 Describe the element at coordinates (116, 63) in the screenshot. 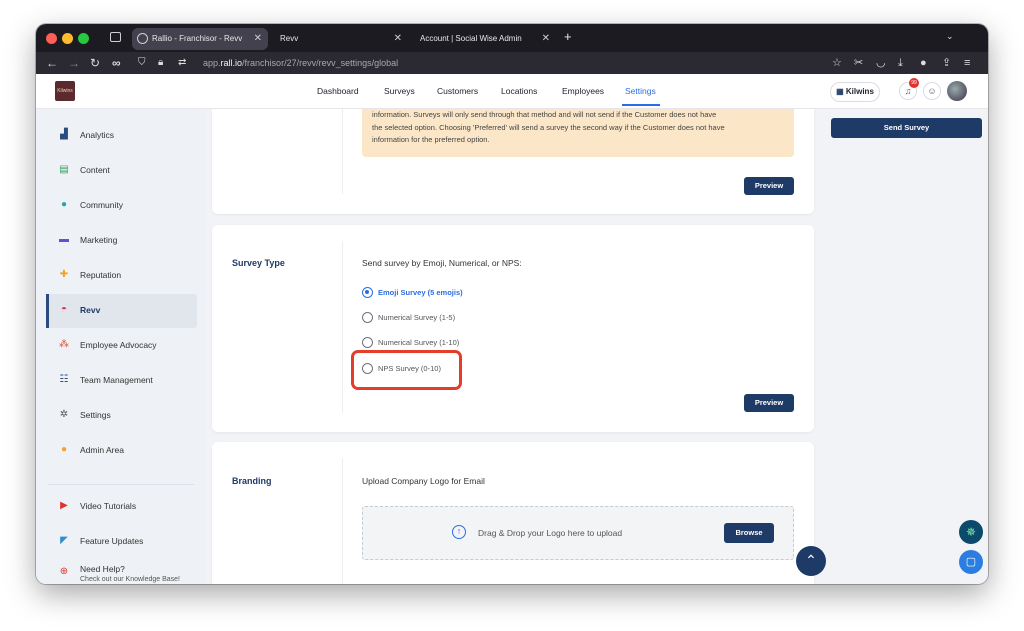

I see `infinity-icon: ∞` at that location.